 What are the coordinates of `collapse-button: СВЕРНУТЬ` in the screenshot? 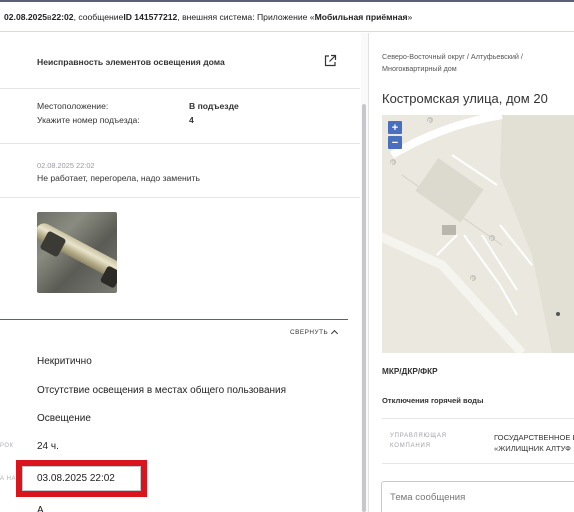 It's located at (314, 333).